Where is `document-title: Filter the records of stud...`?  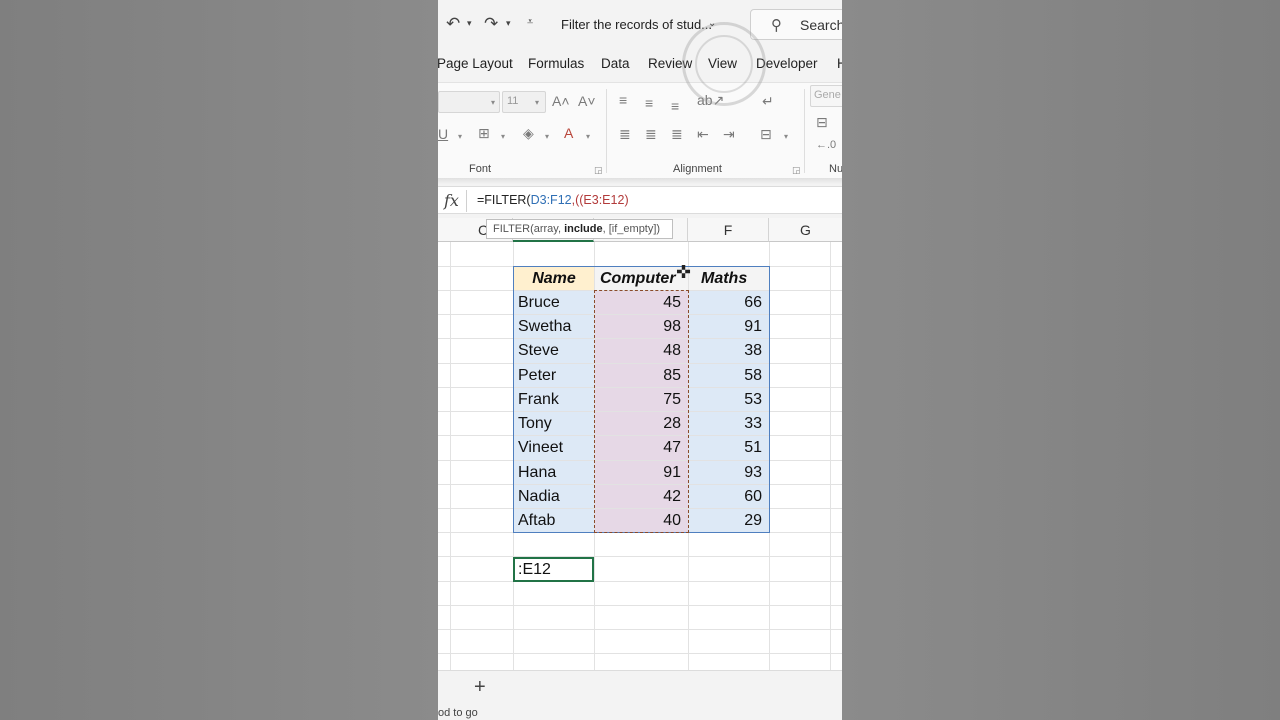 document-title: Filter the records of stud... is located at coordinates (636, 24).